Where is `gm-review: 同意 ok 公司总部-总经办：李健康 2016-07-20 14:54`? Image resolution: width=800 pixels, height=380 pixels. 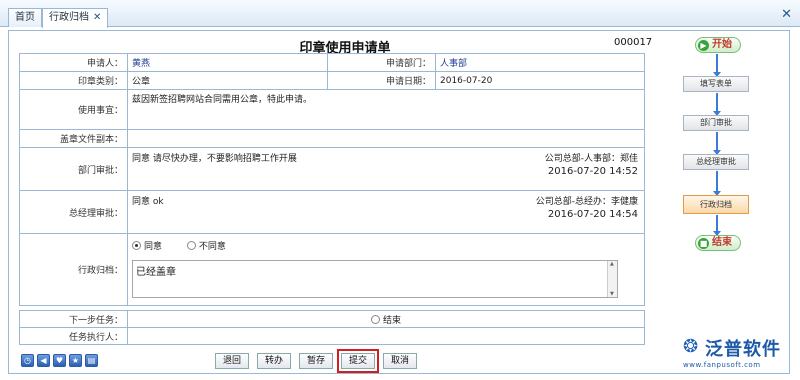
gm-review: 同意 ok 公司总部-总经办：李健康 2016-07-20 14:54 is located at coordinates (386, 212).